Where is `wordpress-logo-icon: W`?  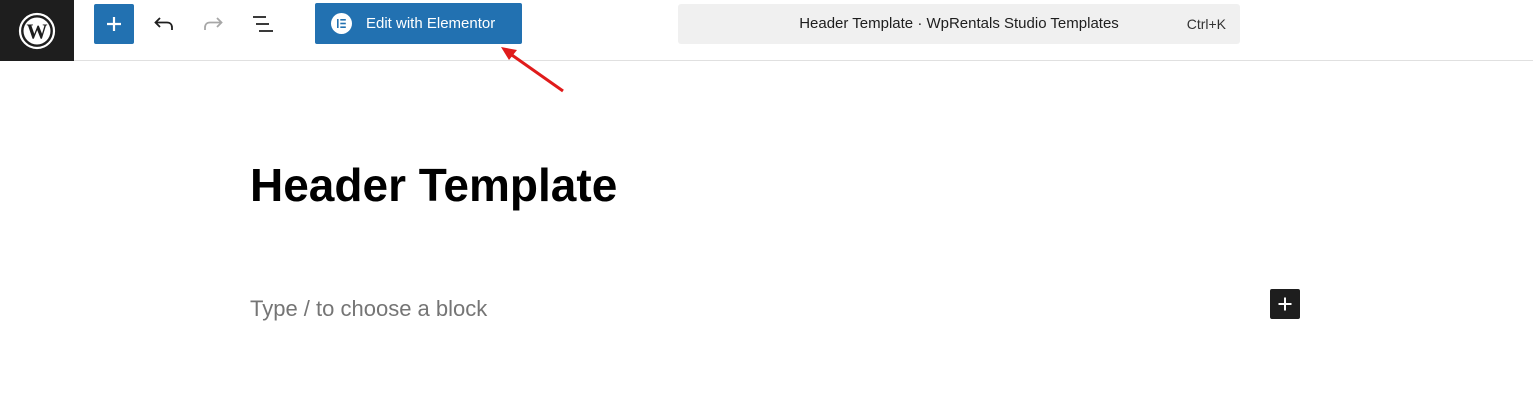 wordpress-logo-icon: W is located at coordinates (37, 30).